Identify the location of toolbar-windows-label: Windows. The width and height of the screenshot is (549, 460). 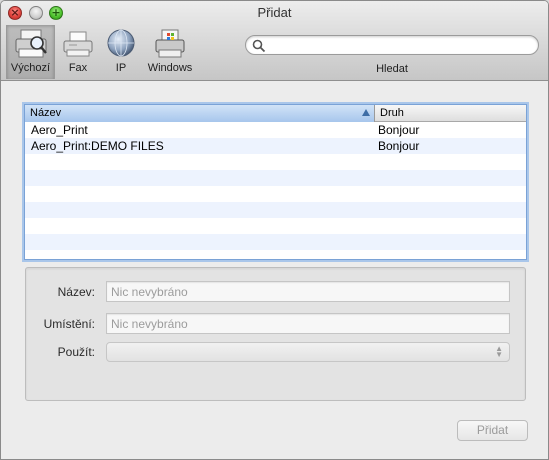
(170, 68).